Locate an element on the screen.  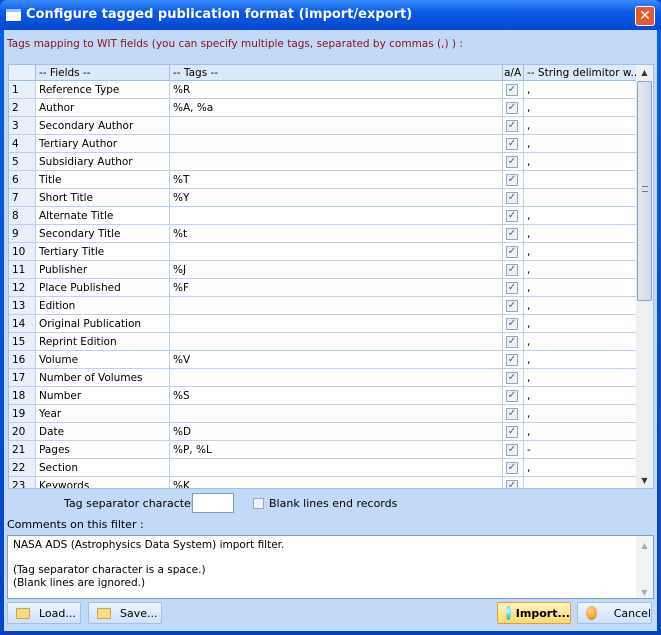
close-button: ✕ is located at coordinates (645, 16).